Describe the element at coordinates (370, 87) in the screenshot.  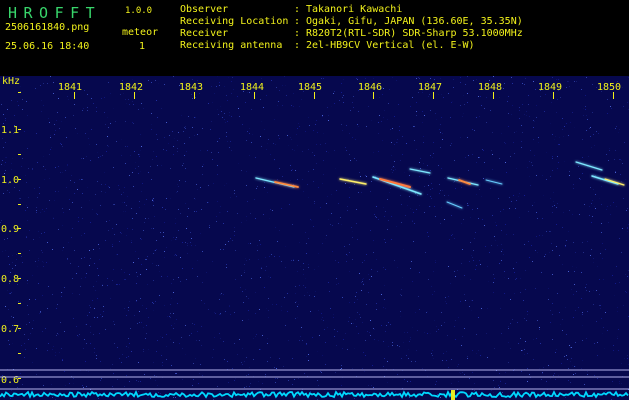
I see `x-tick-1846: 1846` at that location.